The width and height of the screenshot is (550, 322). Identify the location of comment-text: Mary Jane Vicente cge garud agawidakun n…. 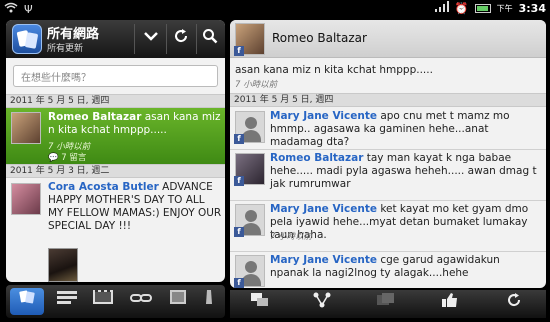
(406, 267).